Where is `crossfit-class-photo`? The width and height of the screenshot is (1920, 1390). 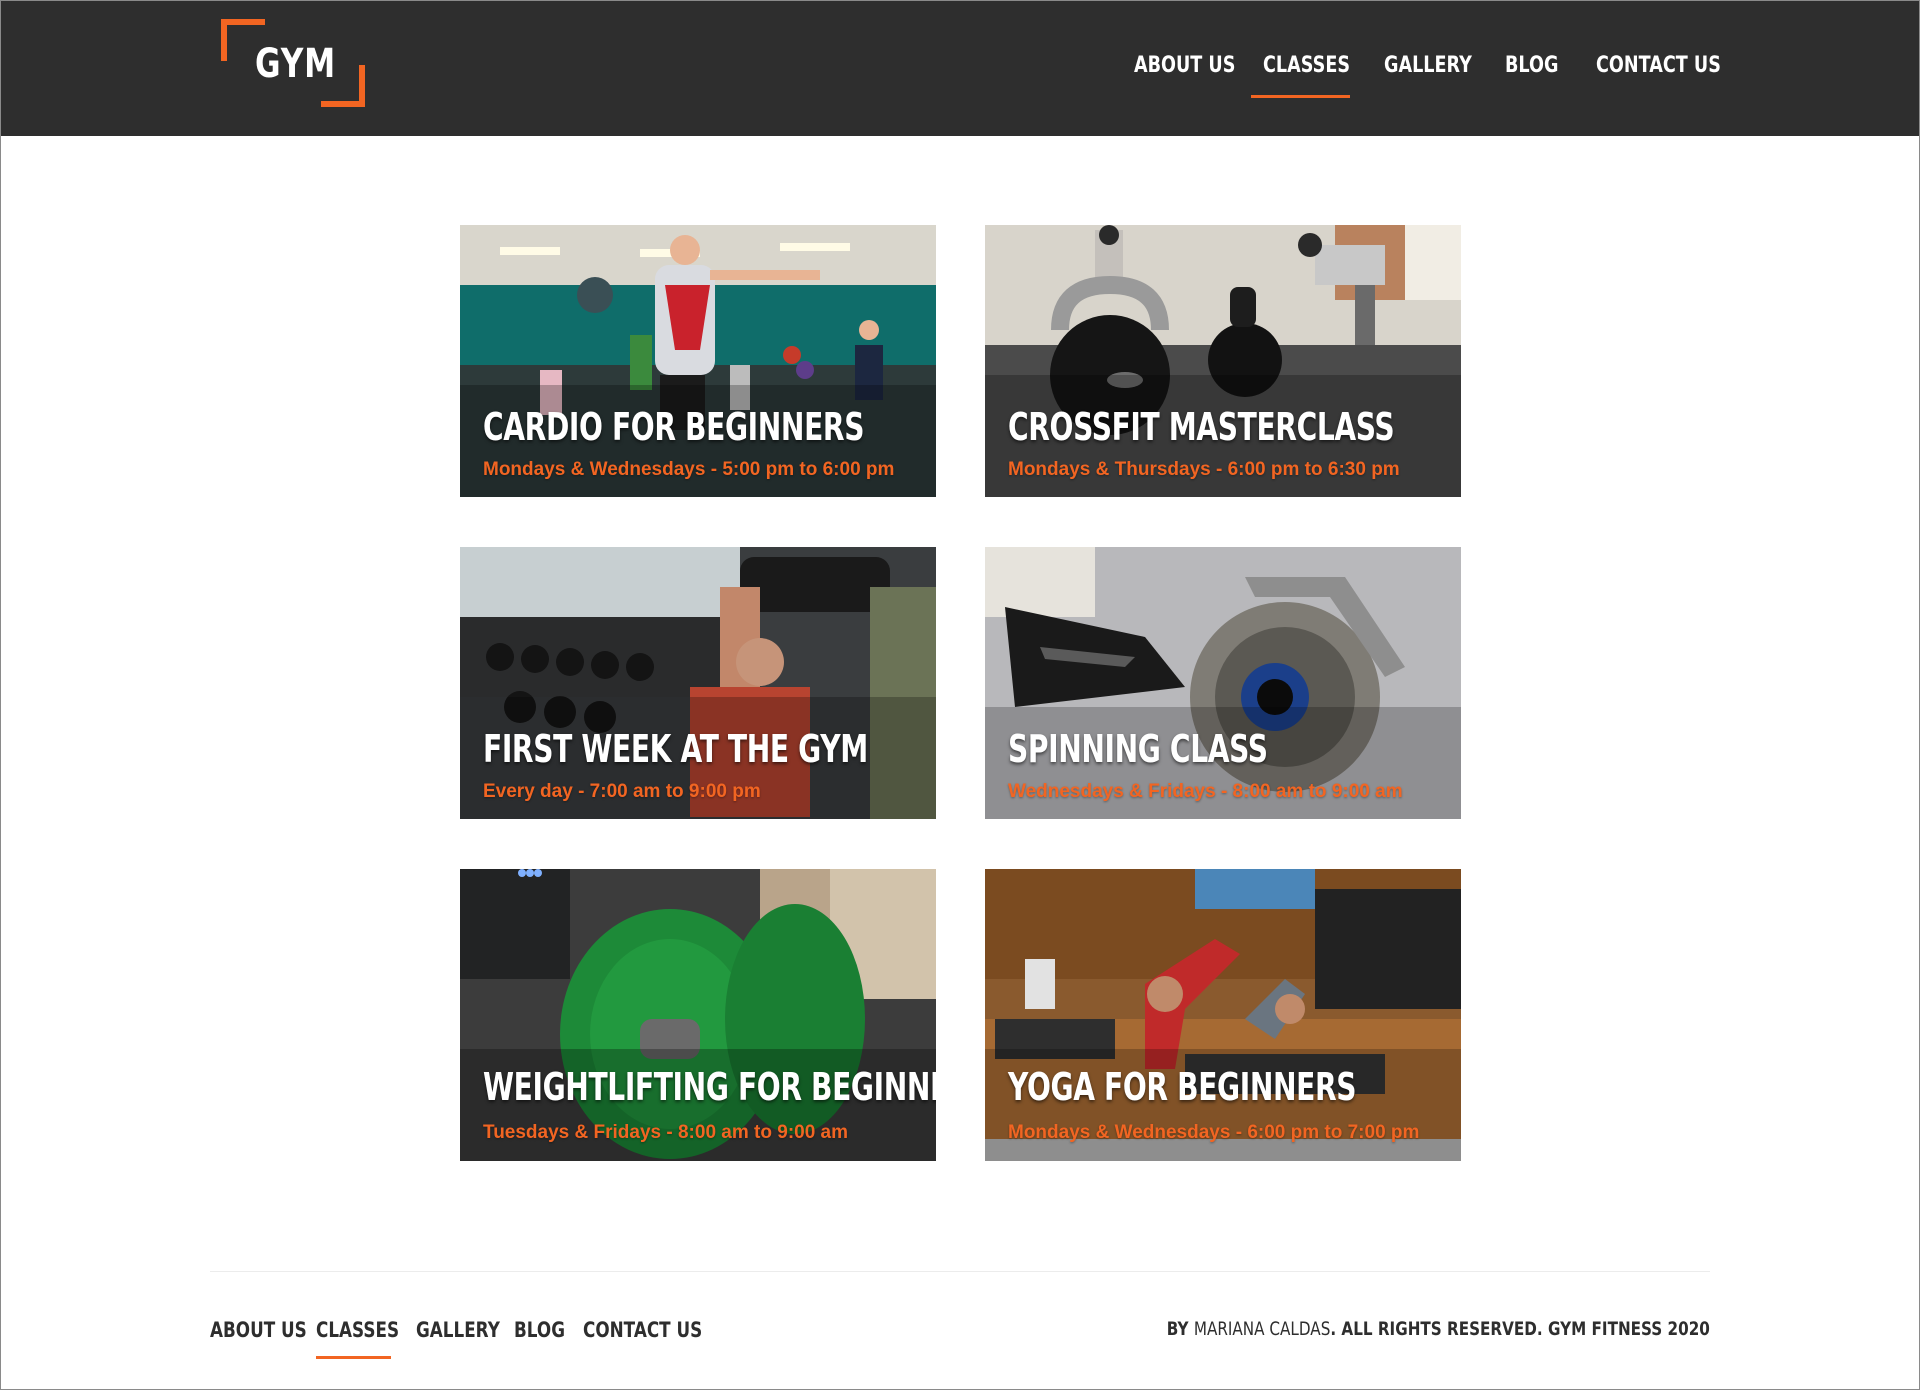 crossfit-class-photo is located at coordinates (1223, 361).